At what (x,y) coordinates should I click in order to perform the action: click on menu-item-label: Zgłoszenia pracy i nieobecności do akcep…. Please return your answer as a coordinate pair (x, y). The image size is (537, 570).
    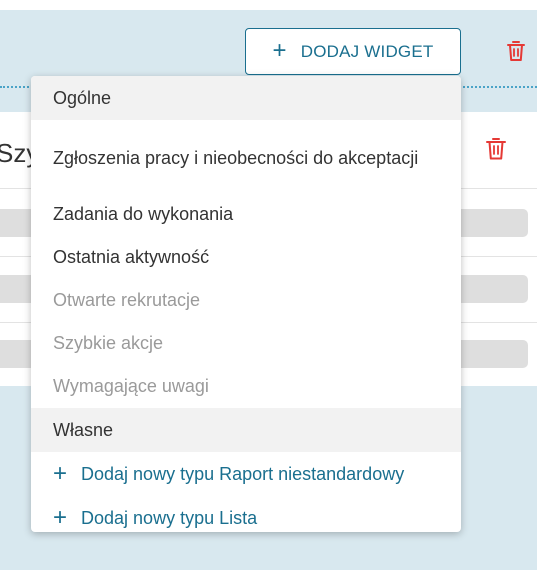
    Looking at the image, I should click on (236, 157).